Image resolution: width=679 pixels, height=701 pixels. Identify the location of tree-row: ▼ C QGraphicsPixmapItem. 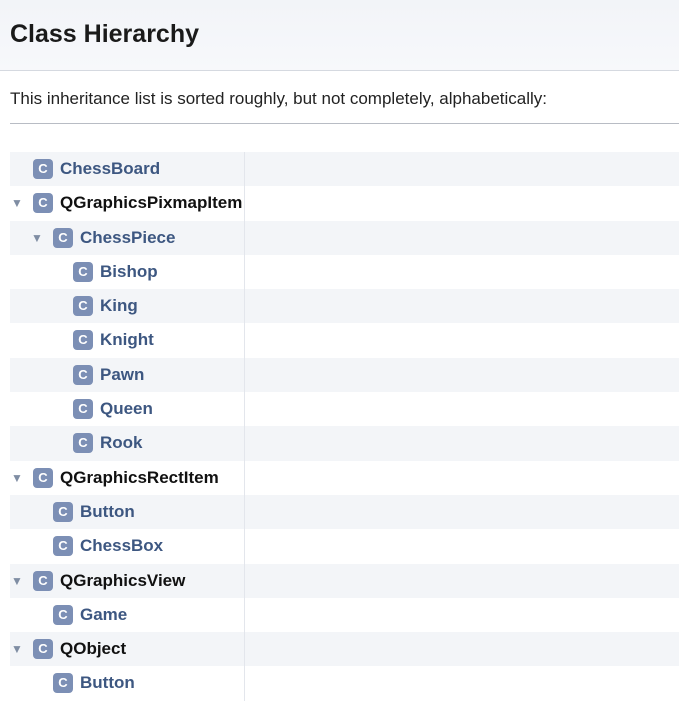
(344, 203).